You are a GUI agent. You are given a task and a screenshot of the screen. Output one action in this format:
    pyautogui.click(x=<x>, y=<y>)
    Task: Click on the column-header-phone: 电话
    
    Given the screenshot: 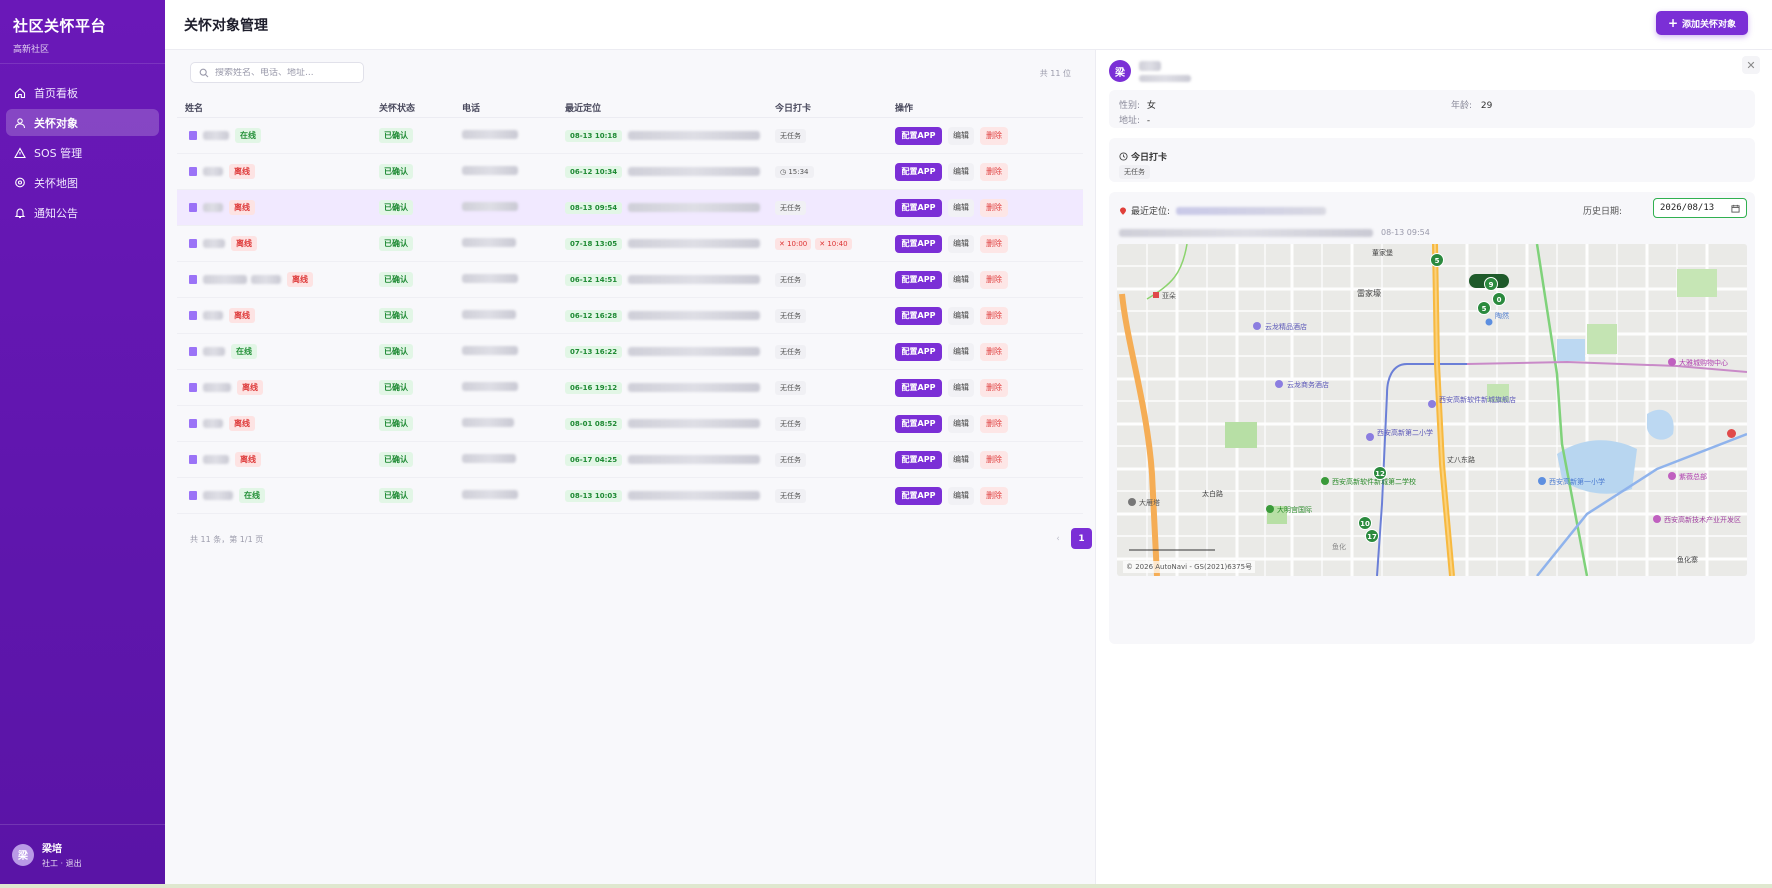 What is the action you would take?
    pyautogui.click(x=513, y=107)
    